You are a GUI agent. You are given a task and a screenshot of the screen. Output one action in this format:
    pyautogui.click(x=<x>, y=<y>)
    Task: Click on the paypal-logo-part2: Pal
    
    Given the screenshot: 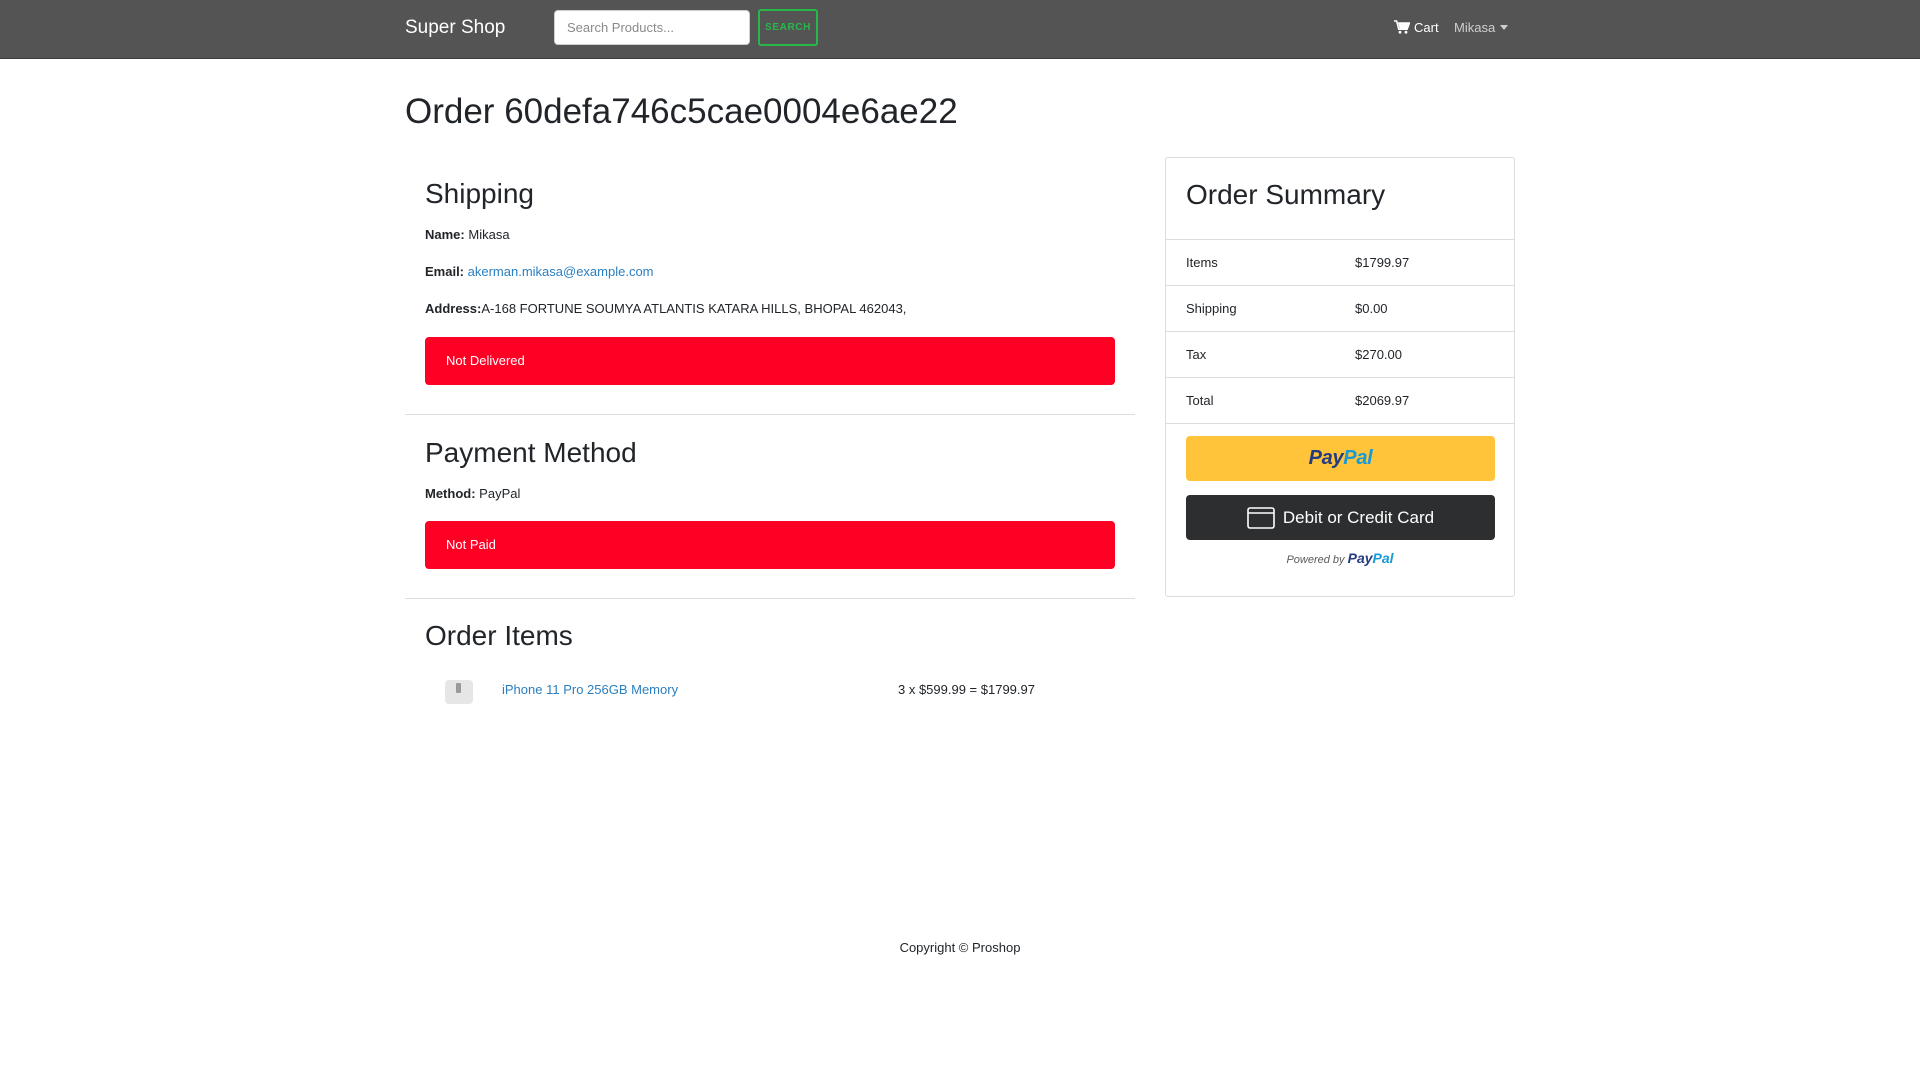 What is the action you would take?
    pyautogui.click(x=1358, y=458)
    